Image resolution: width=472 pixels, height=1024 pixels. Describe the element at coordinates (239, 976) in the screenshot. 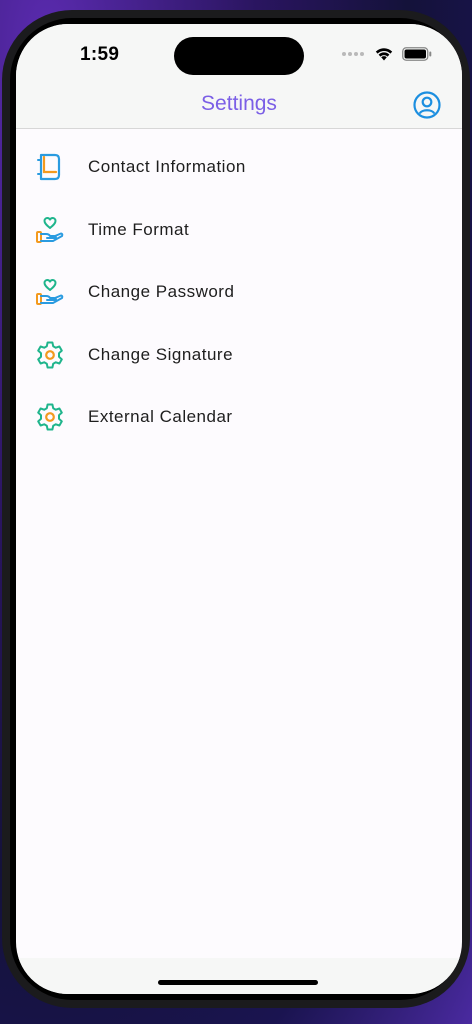

I see `bottom-safe-area` at that location.